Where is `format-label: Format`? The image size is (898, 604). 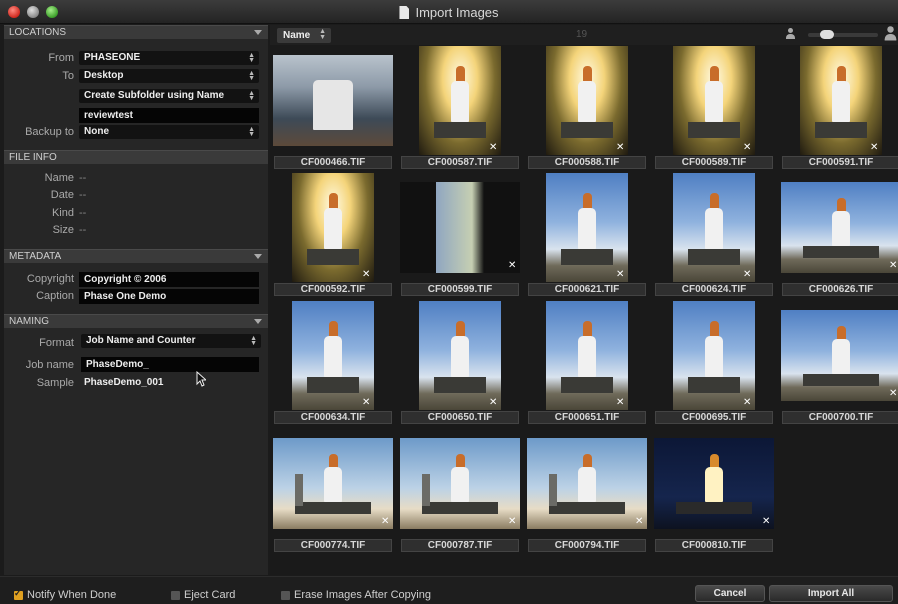
format-label: Format is located at coordinates (56, 343).